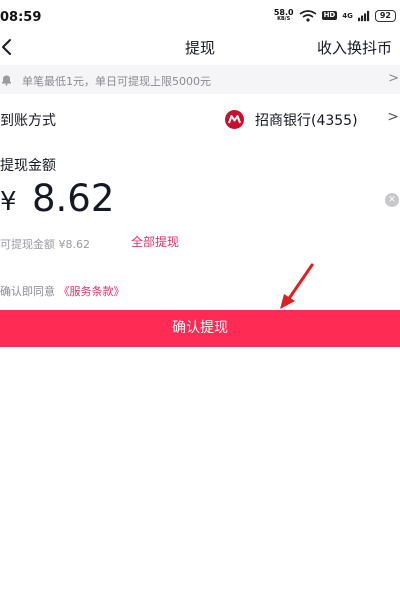 The image size is (400, 593). What do you see at coordinates (28, 166) in the screenshot?
I see `amount-label: 提现金额` at bounding box center [28, 166].